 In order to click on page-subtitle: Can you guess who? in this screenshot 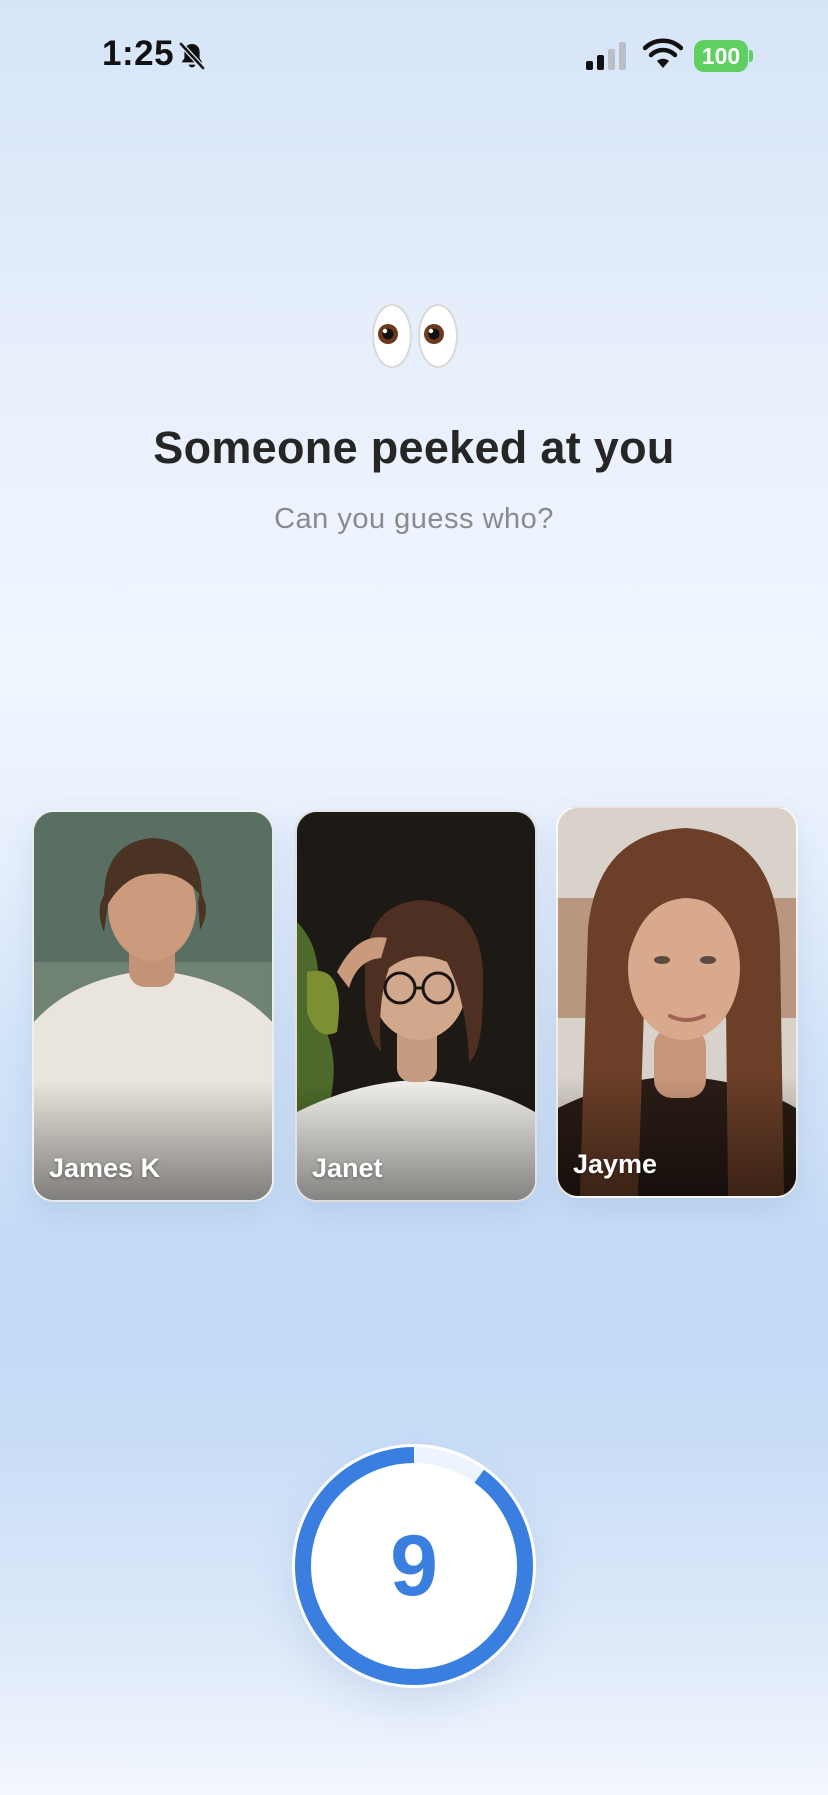, I will do `click(414, 519)`.